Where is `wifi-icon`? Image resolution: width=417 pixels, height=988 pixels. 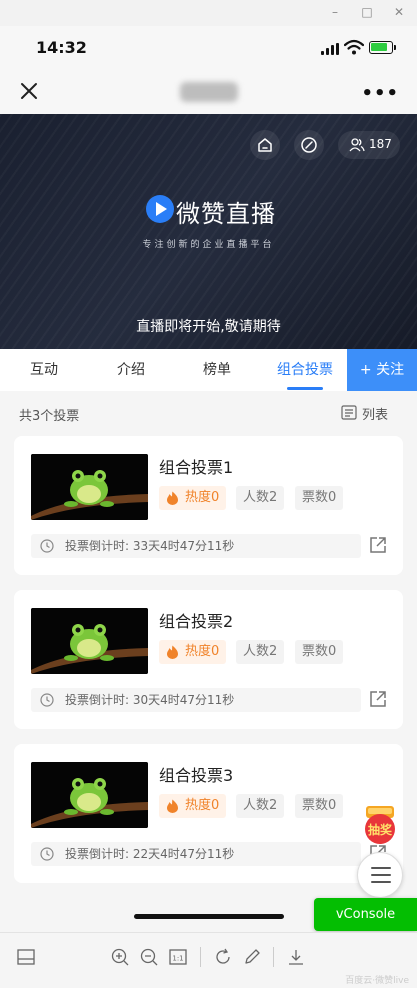
wifi-icon is located at coordinates (354, 47).